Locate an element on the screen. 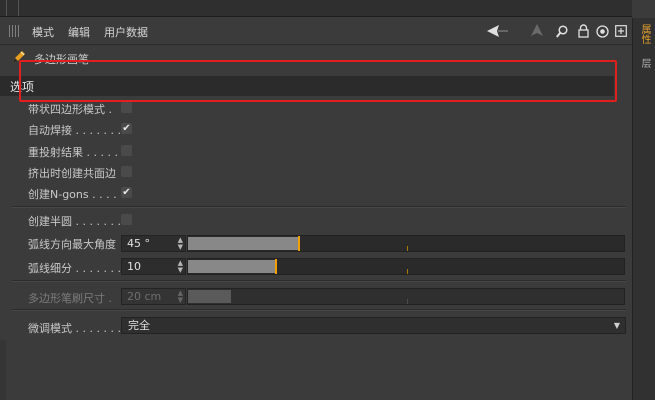 The image size is (655, 400). sidebar-tab-attributes-label: 属性 is located at coordinates (644, 34).